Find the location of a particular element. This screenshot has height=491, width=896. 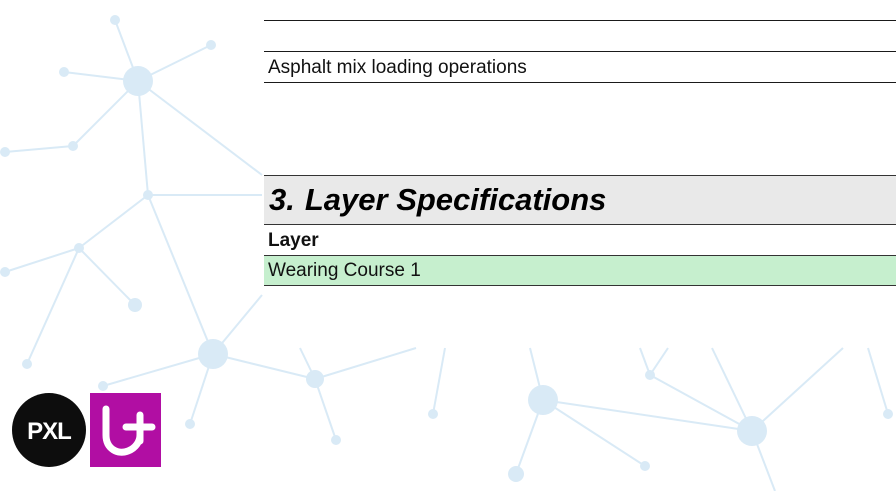

pxl-logo: PXL is located at coordinates (49, 430).